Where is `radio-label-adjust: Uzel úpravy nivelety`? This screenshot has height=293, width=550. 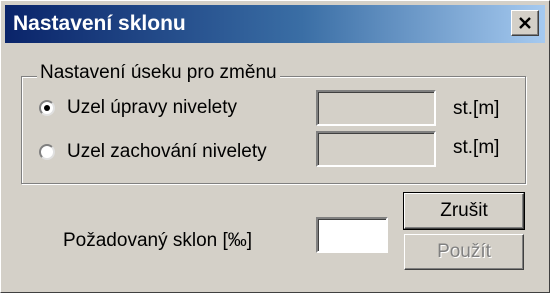 radio-label-adjust: Uzel úpravy nivelety is located at coordinates (152, 107).